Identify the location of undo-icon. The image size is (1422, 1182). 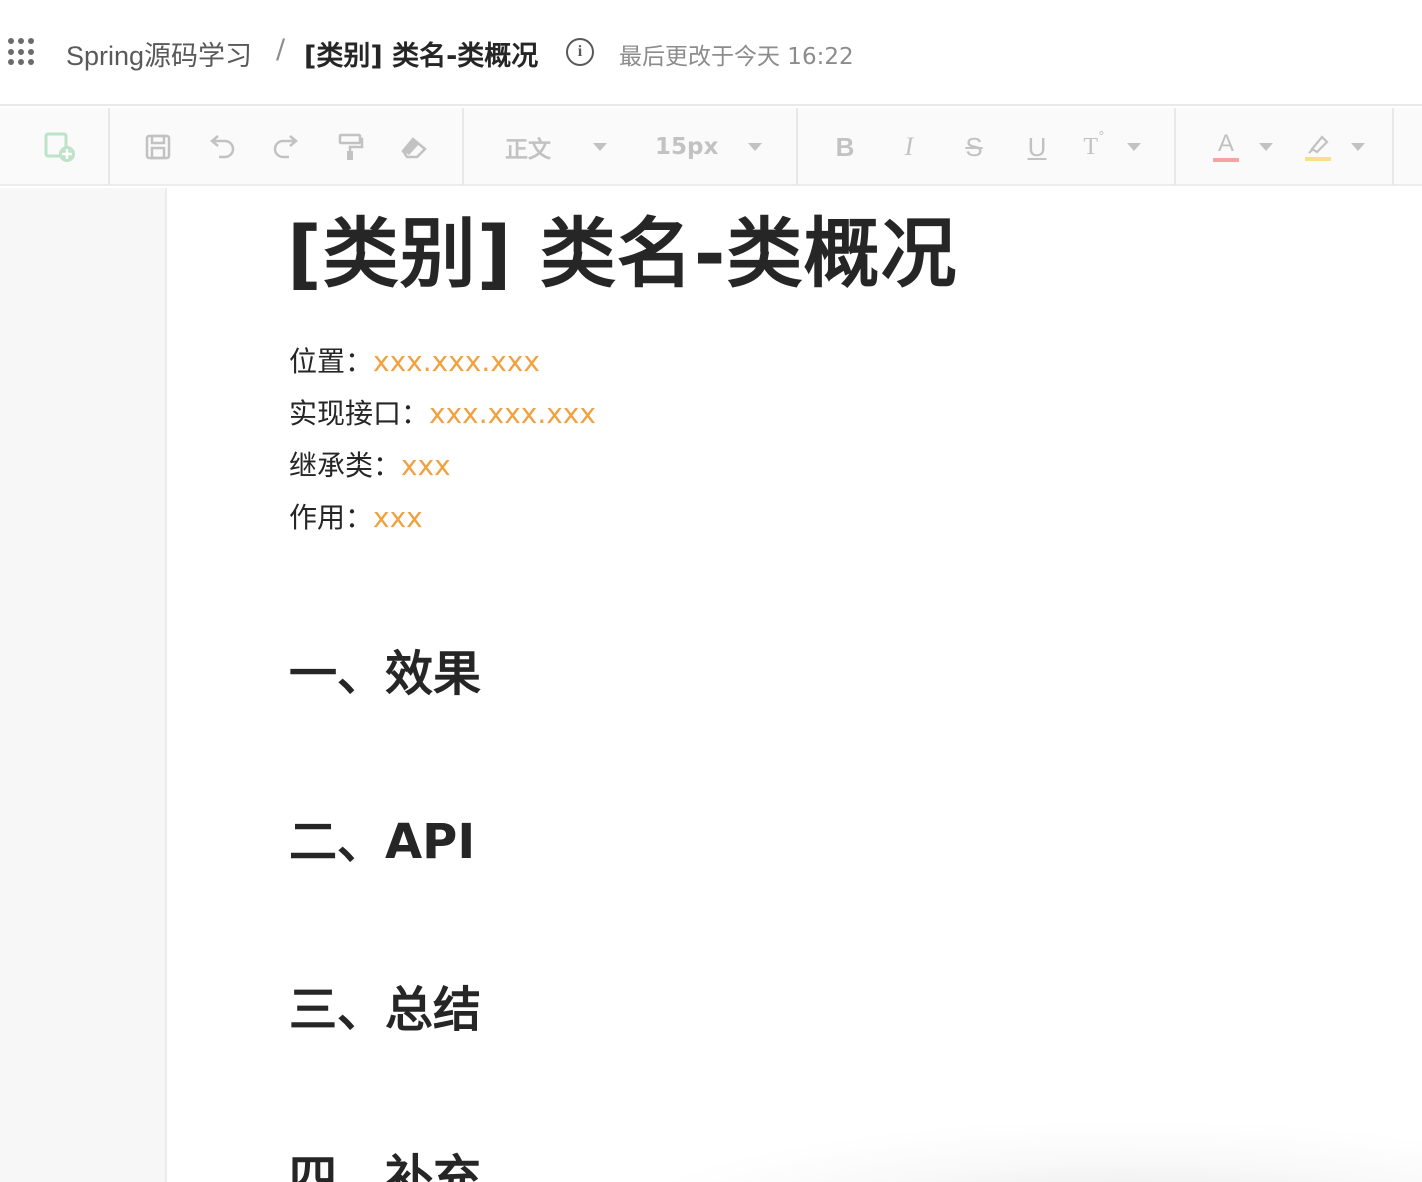
(222, 147).